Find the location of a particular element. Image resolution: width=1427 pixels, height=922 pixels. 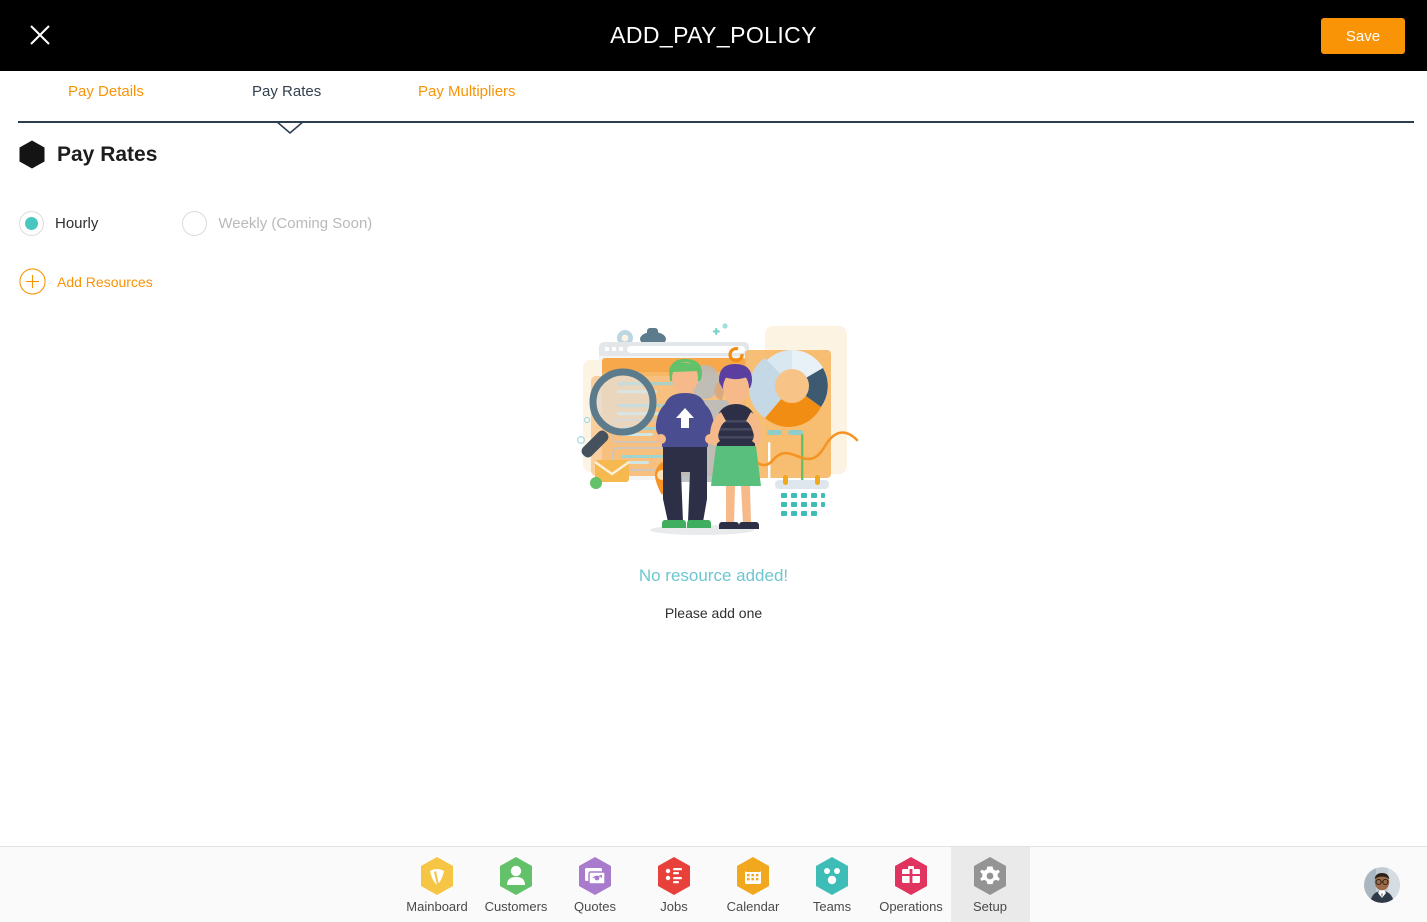

nav-item-calendar: Calendar is located at coordinates (753, 884).